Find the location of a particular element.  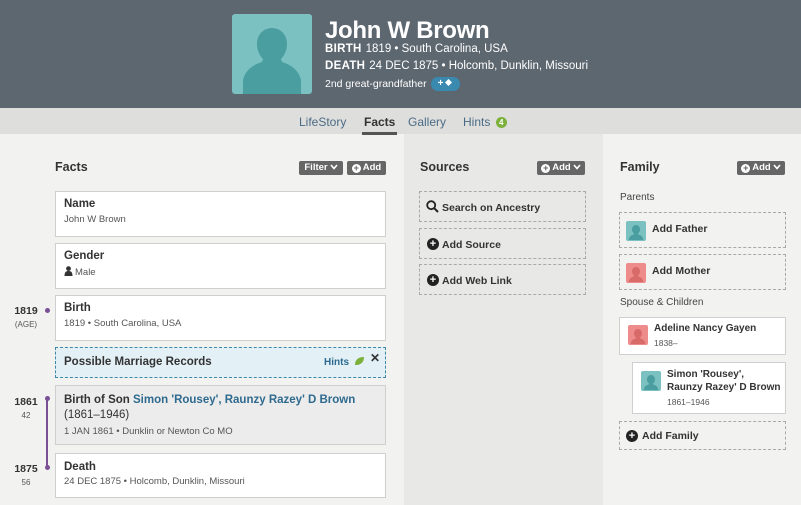

tab-hints-label: Hints is located at coordinates (477, 122).